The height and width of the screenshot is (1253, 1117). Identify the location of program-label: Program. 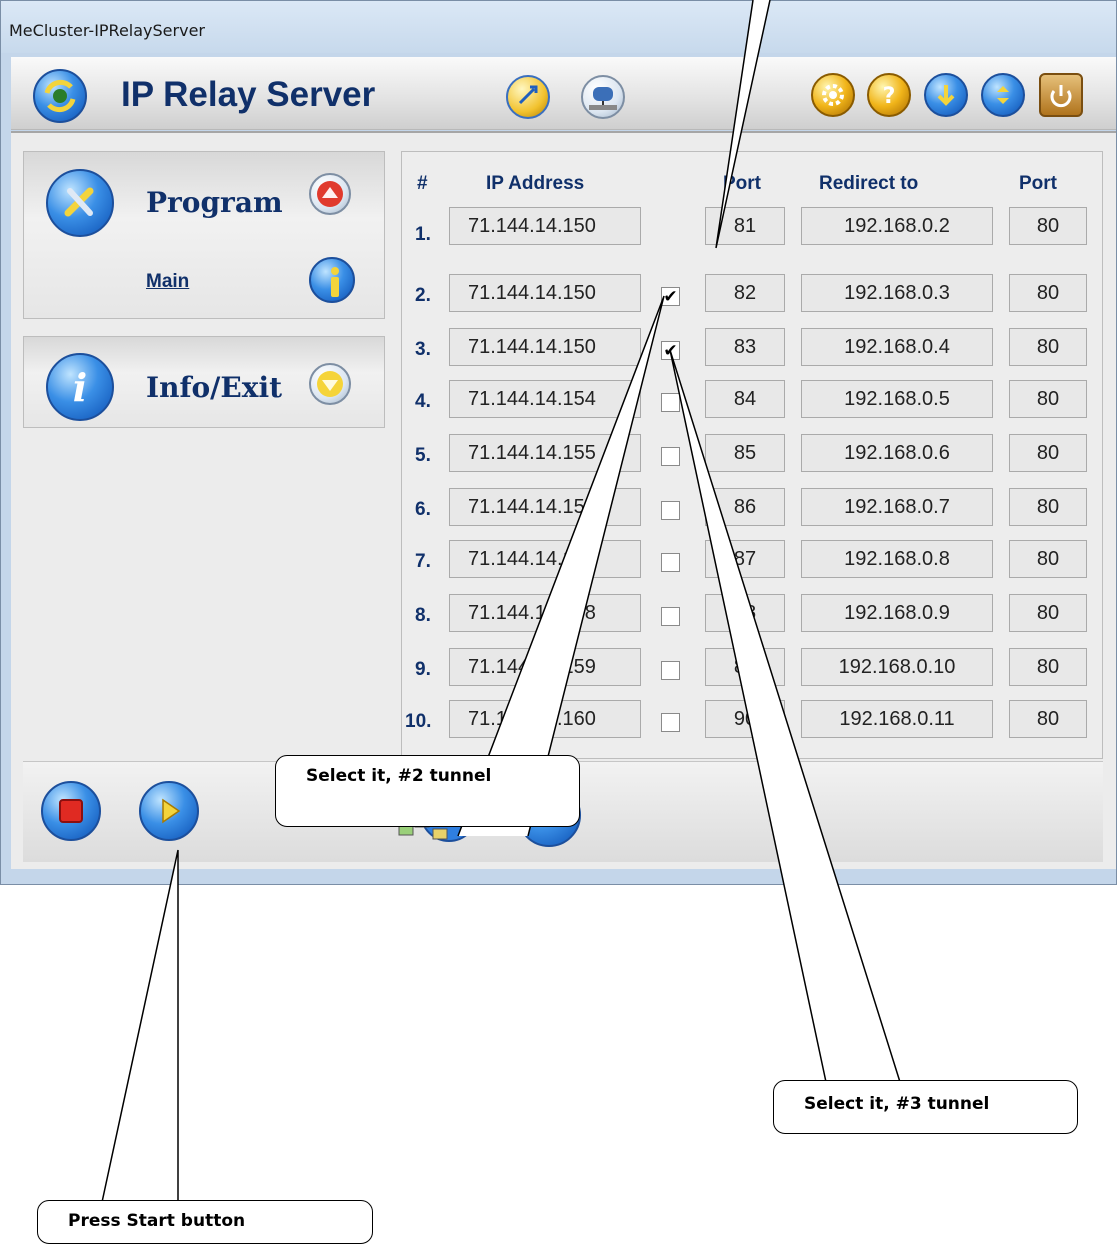
(214, 202).